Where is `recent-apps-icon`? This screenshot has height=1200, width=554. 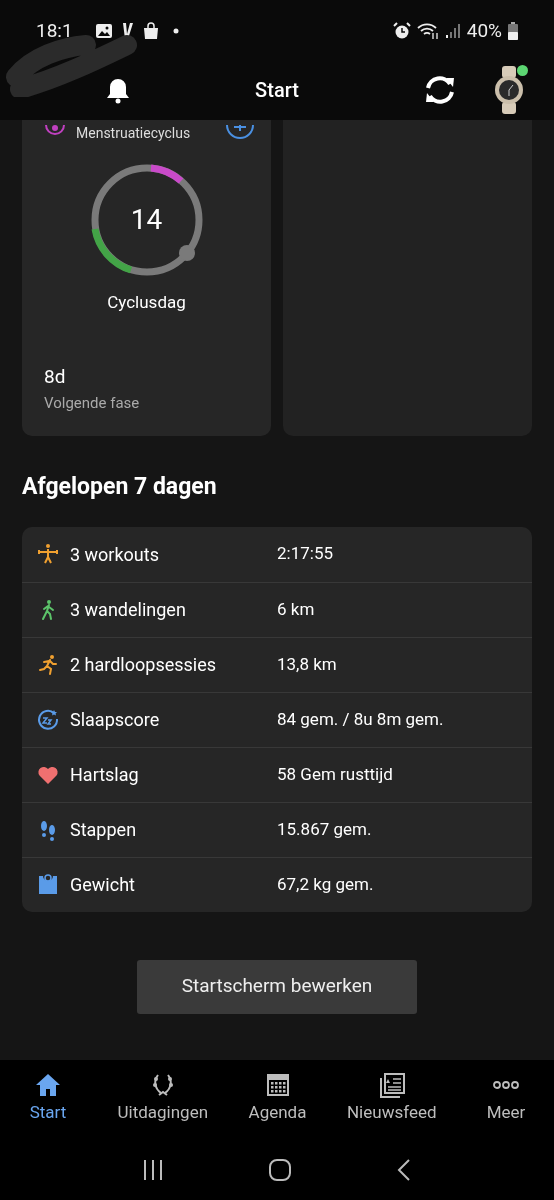 recent-apps-icon is located at coordinates (153, 1170).